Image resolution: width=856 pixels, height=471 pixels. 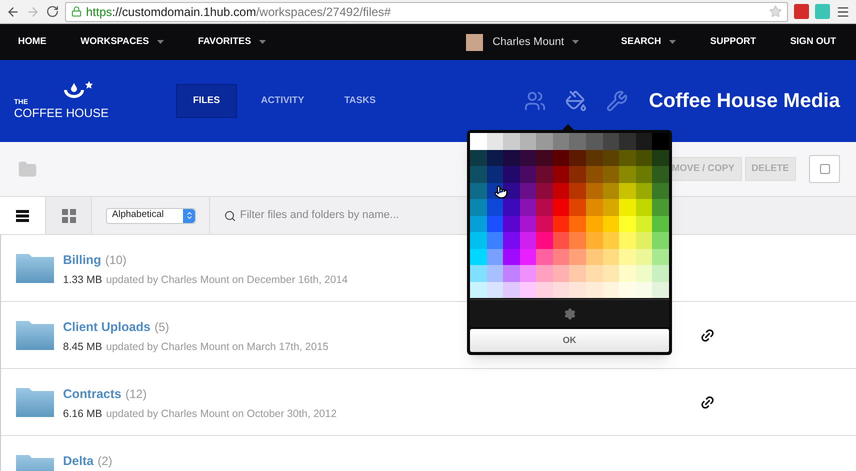 I want to click on sort-select: Alphabetical, so click(x=151, y=216).